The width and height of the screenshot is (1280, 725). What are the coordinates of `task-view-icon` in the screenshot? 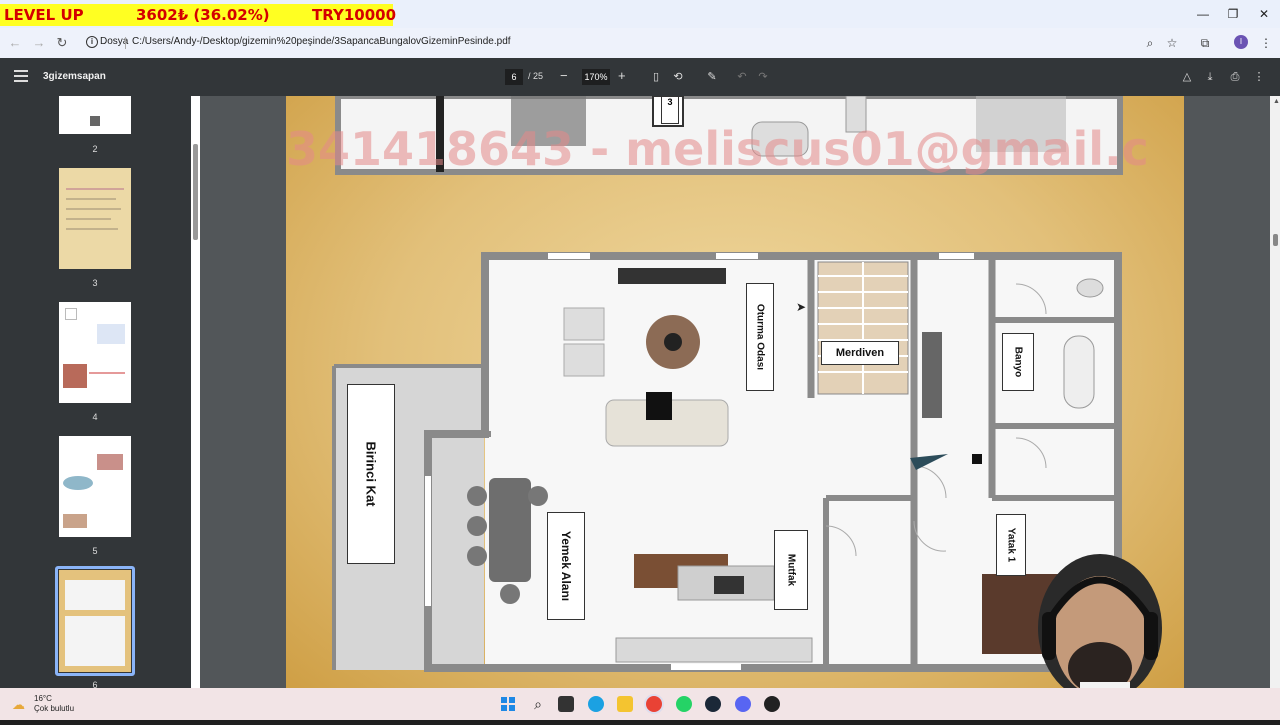 It's located at (566, 704).